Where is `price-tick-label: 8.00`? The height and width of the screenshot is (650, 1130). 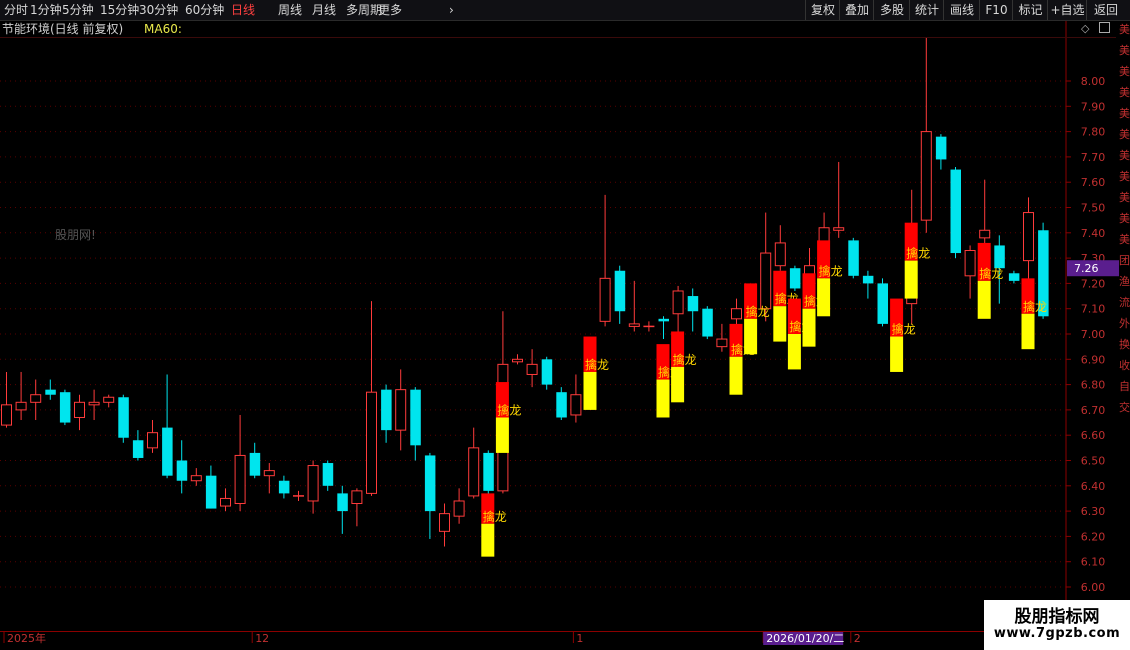
price-tick-label: 8.00 is located at coordinates (1093, 81).